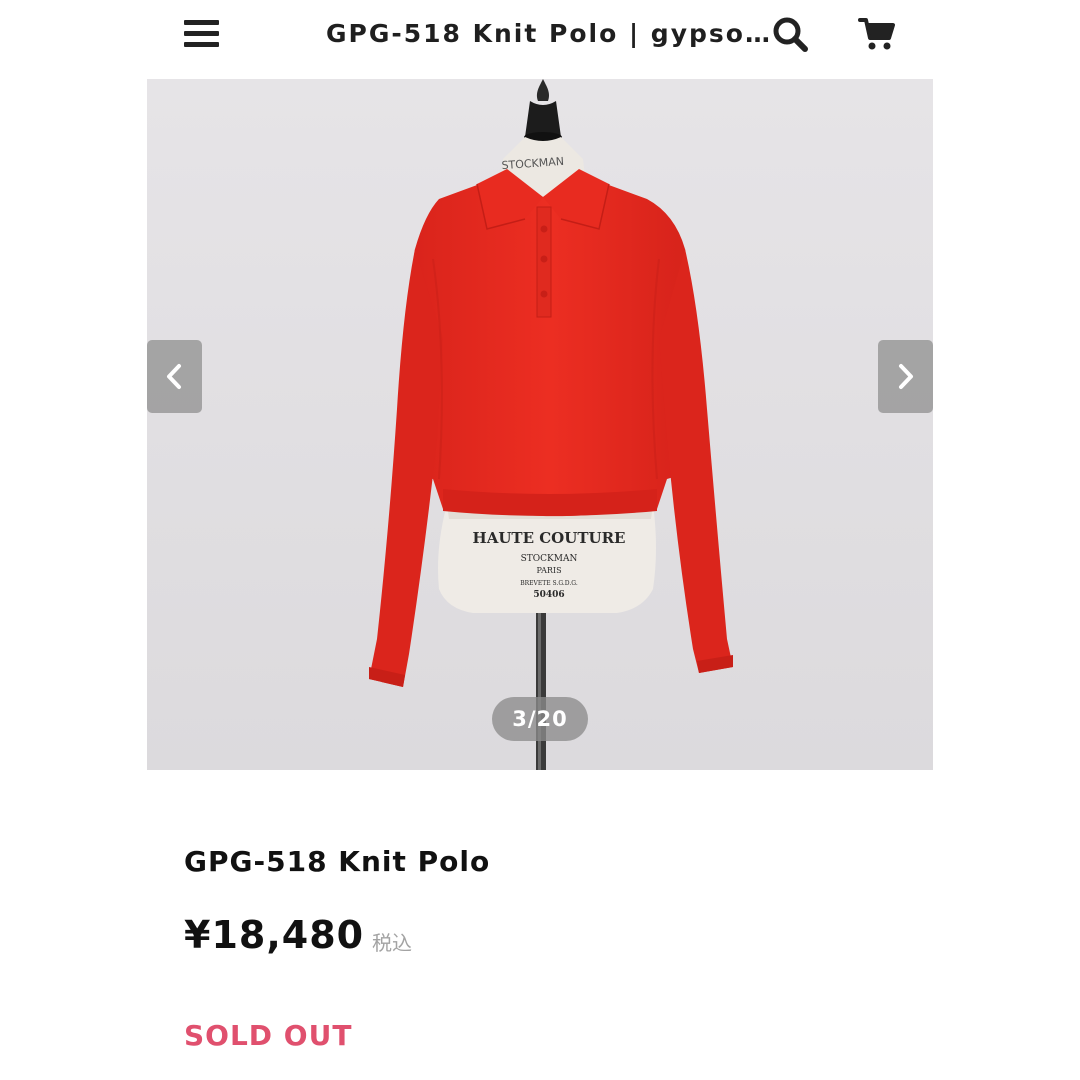 This screenshot has width=1080, height=1080. Describe the element at coordinates (549, 538) in the screenshot. I see `mannequin-label-line1: HAUTE COUTURE` at that location.